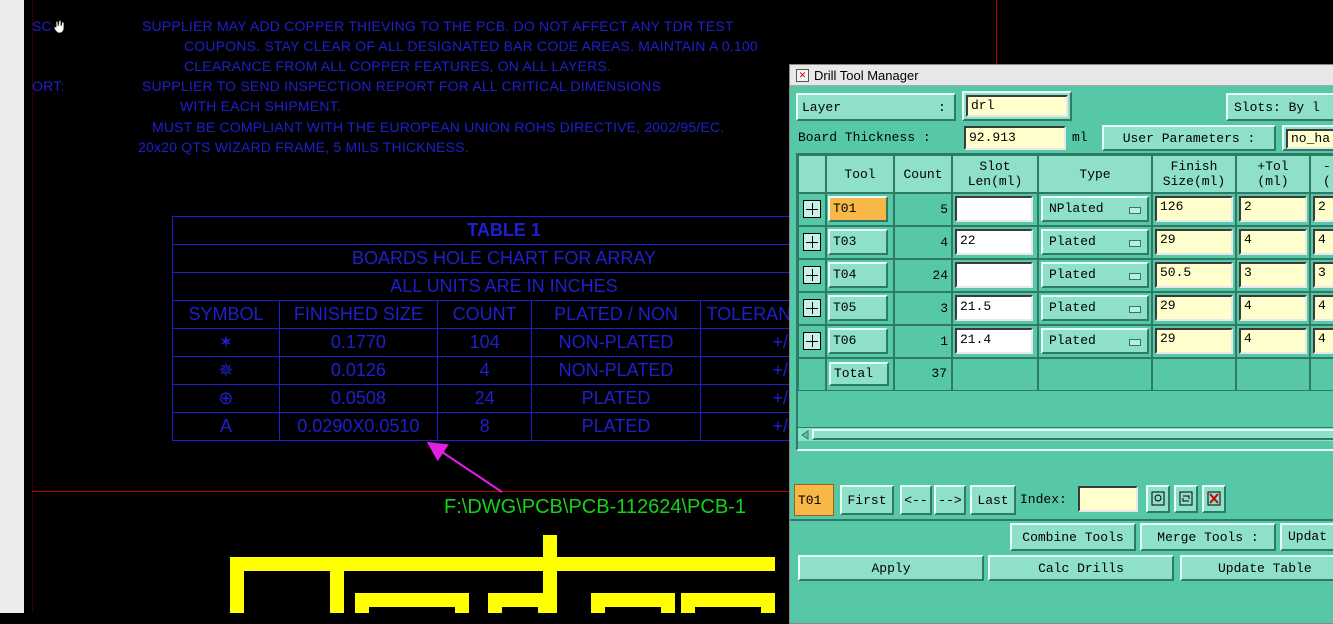 This screenshot has height=624, width=1333. Describe the element at coordinates (1194, 275) in the screenshot. I see `finish-size-input: 50.5` at that location.